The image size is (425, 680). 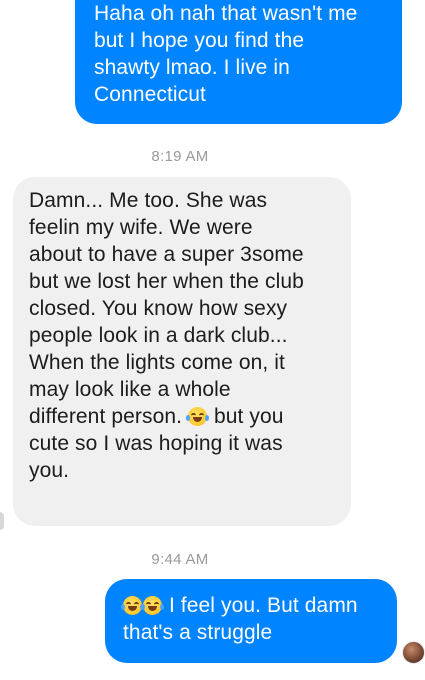 What do you see at coordinates (166, 254) in the screenshot?
I see `message-line: about to have a super 3some` at bounding box center [166, 254].